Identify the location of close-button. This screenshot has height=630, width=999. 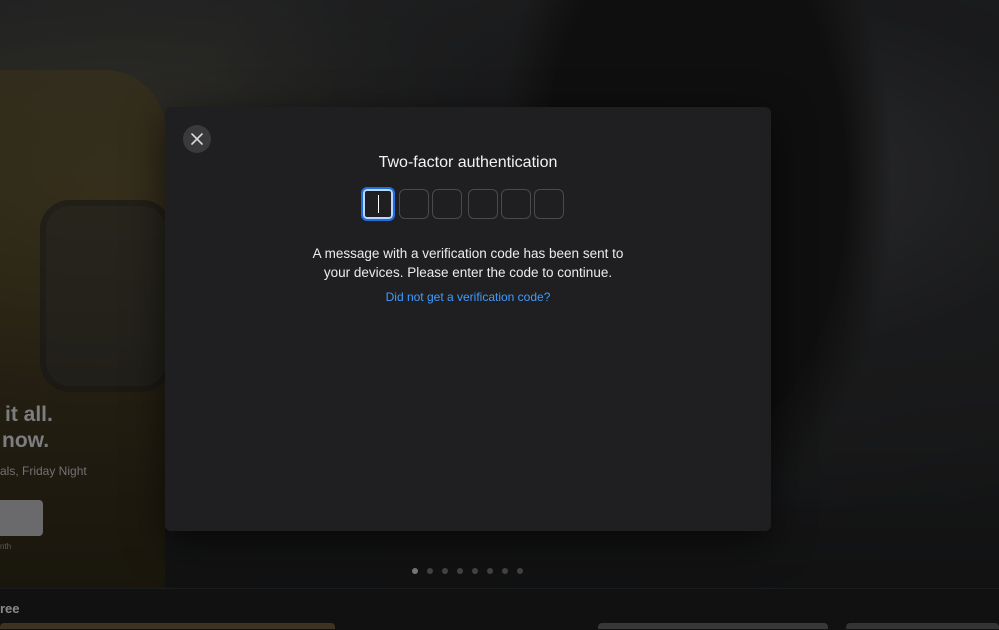
(197, 139).